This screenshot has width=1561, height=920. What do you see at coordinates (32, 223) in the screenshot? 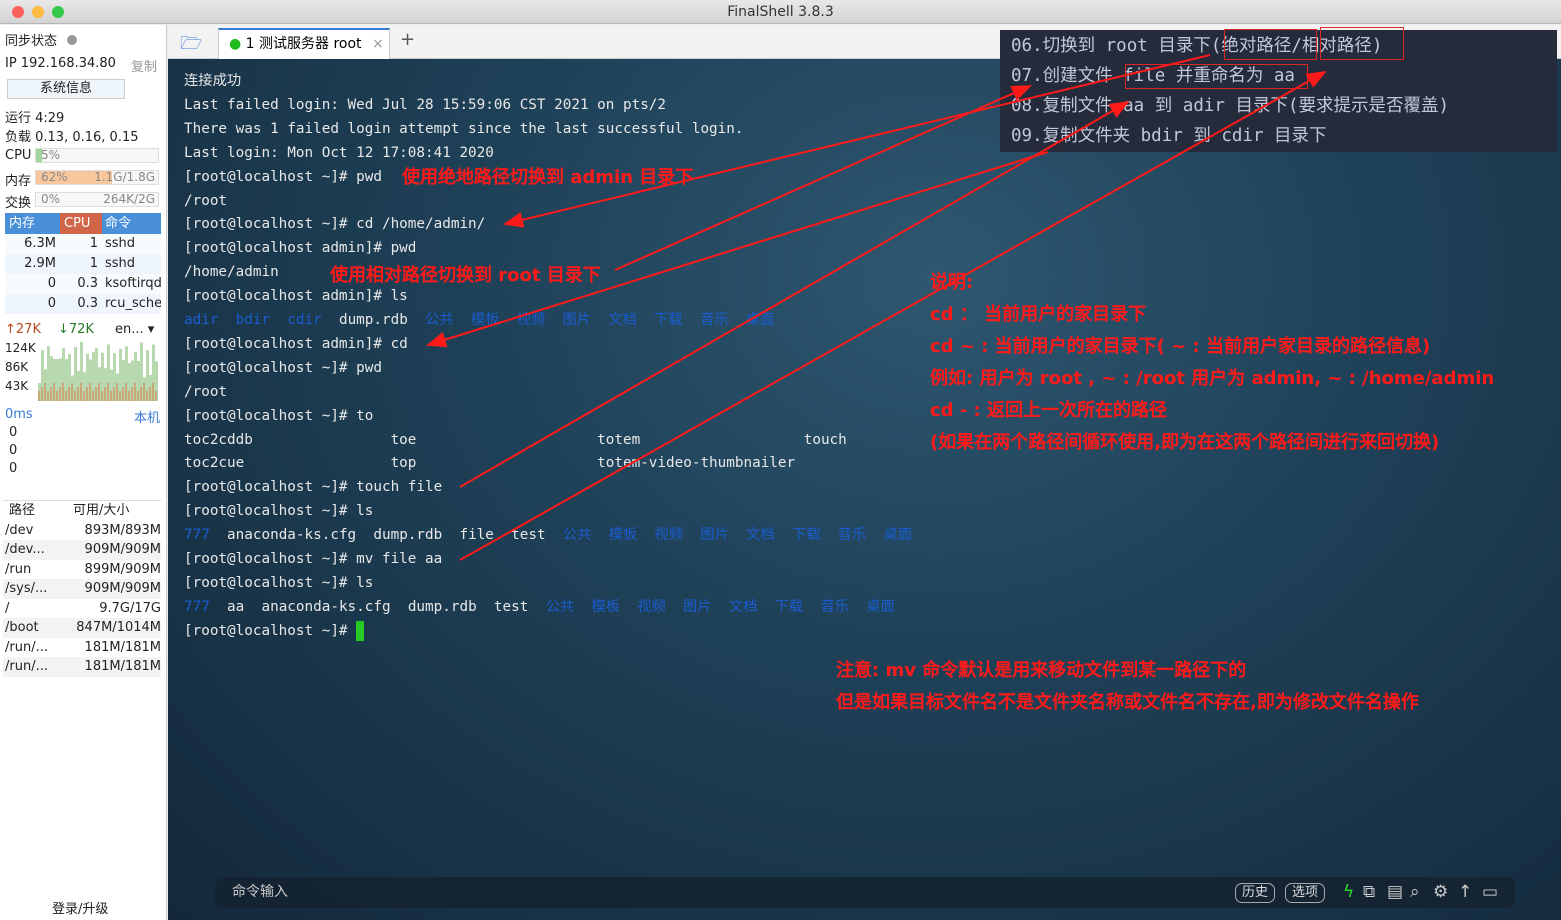
I see `col-mem: 内存` at bounding box center [32, 223].